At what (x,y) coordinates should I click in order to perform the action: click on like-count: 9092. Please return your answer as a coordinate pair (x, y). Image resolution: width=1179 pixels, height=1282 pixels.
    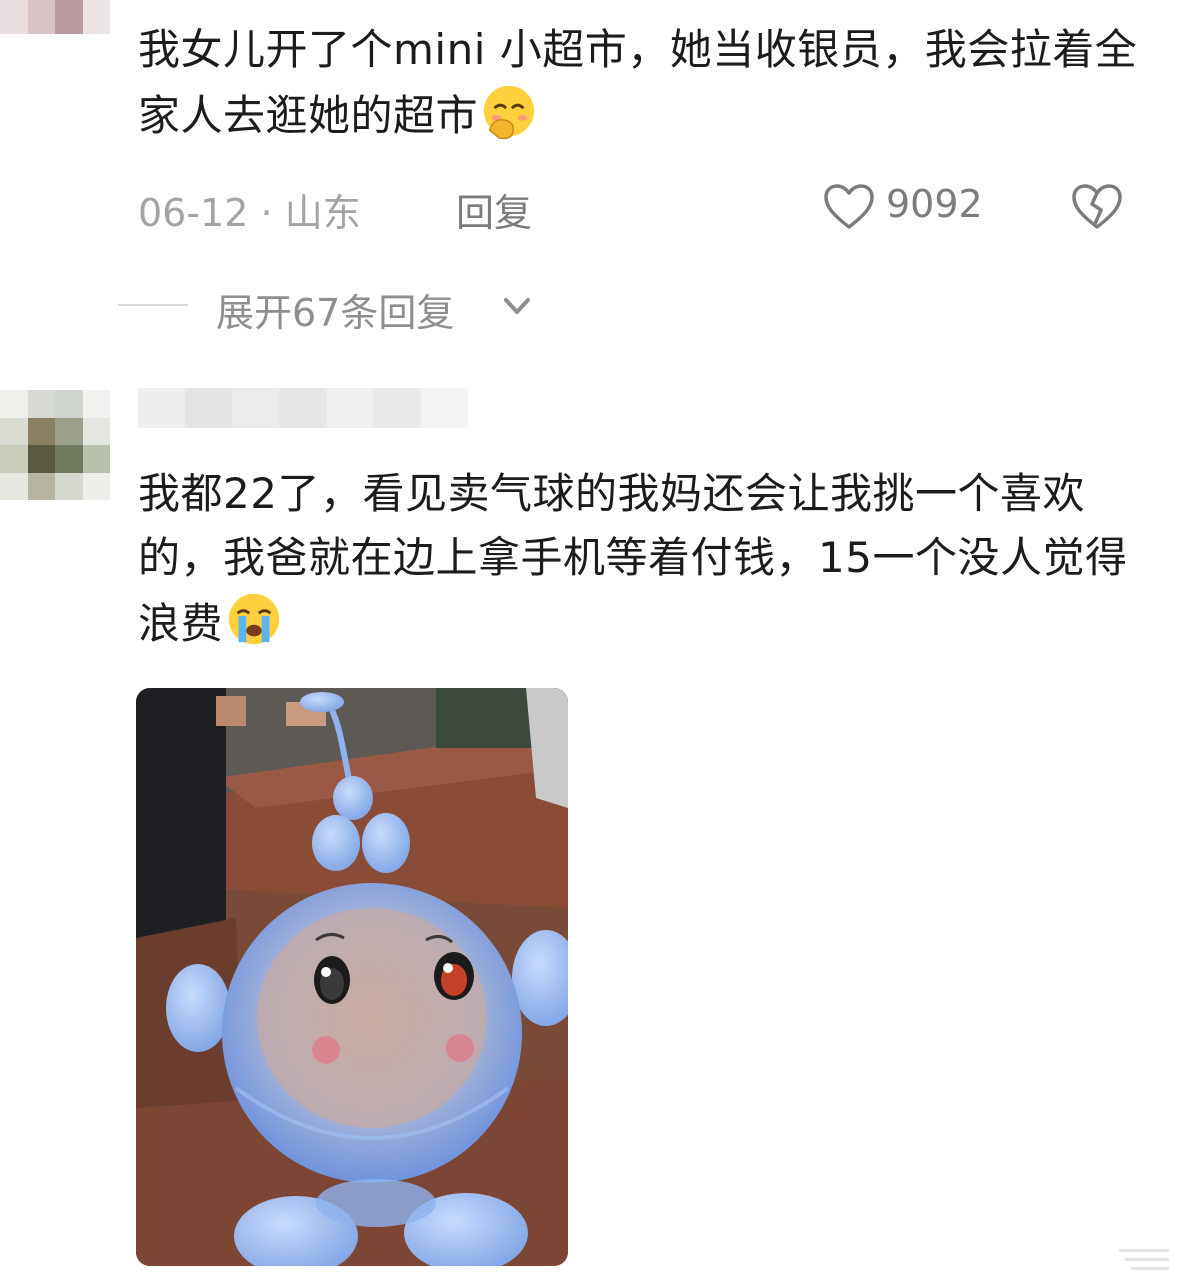
    Looking at the image, I should click on (934, 204).